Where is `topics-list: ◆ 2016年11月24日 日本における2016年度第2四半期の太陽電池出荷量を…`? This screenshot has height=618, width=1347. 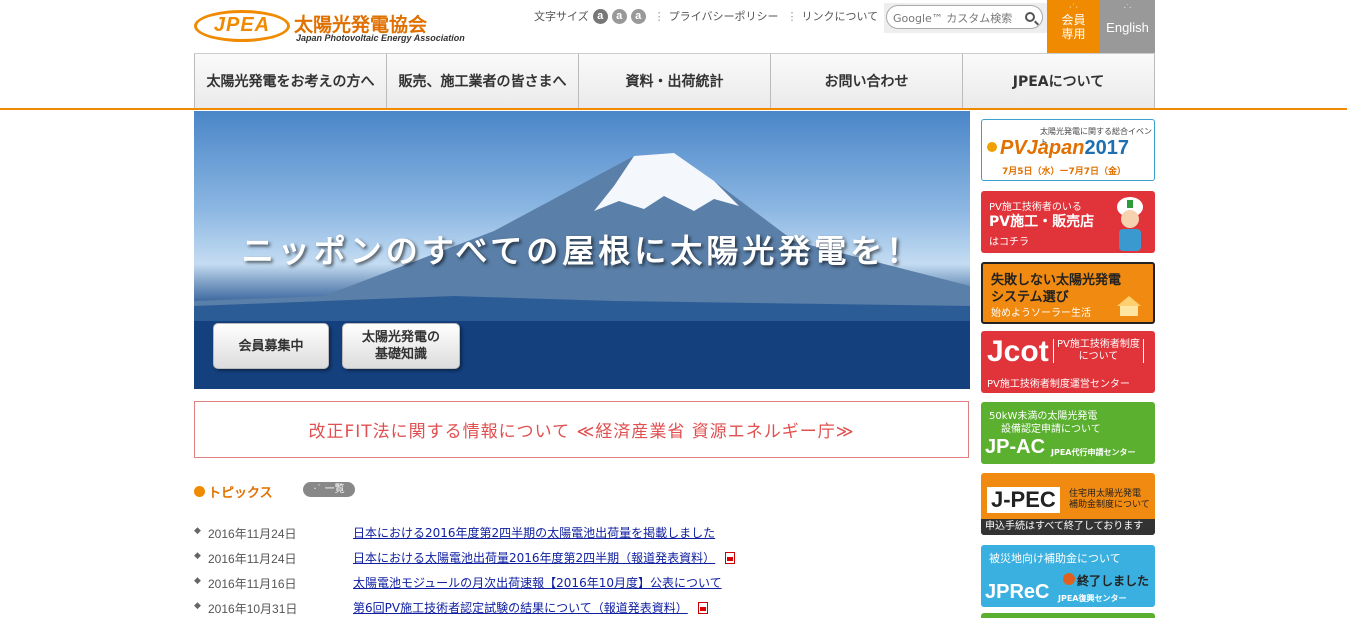 topics-list: ◆ 2016年11月24日 日本における2016年度第2四半期の太陽電池出荷量を… is located at coordinates (544, 569).